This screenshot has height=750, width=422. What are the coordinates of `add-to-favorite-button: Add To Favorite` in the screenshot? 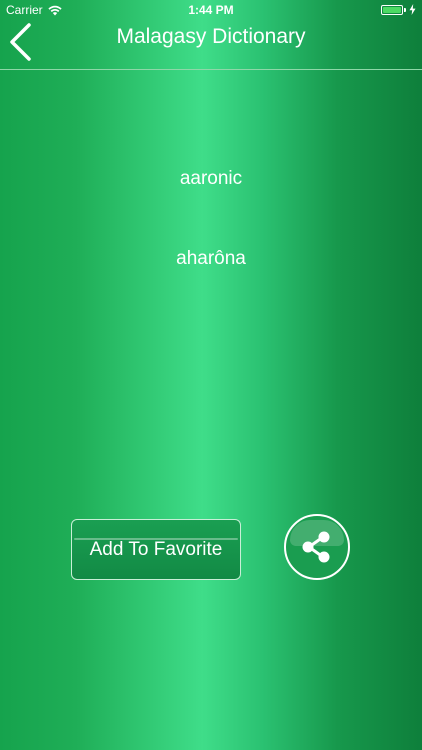 It's located at (156, 549).